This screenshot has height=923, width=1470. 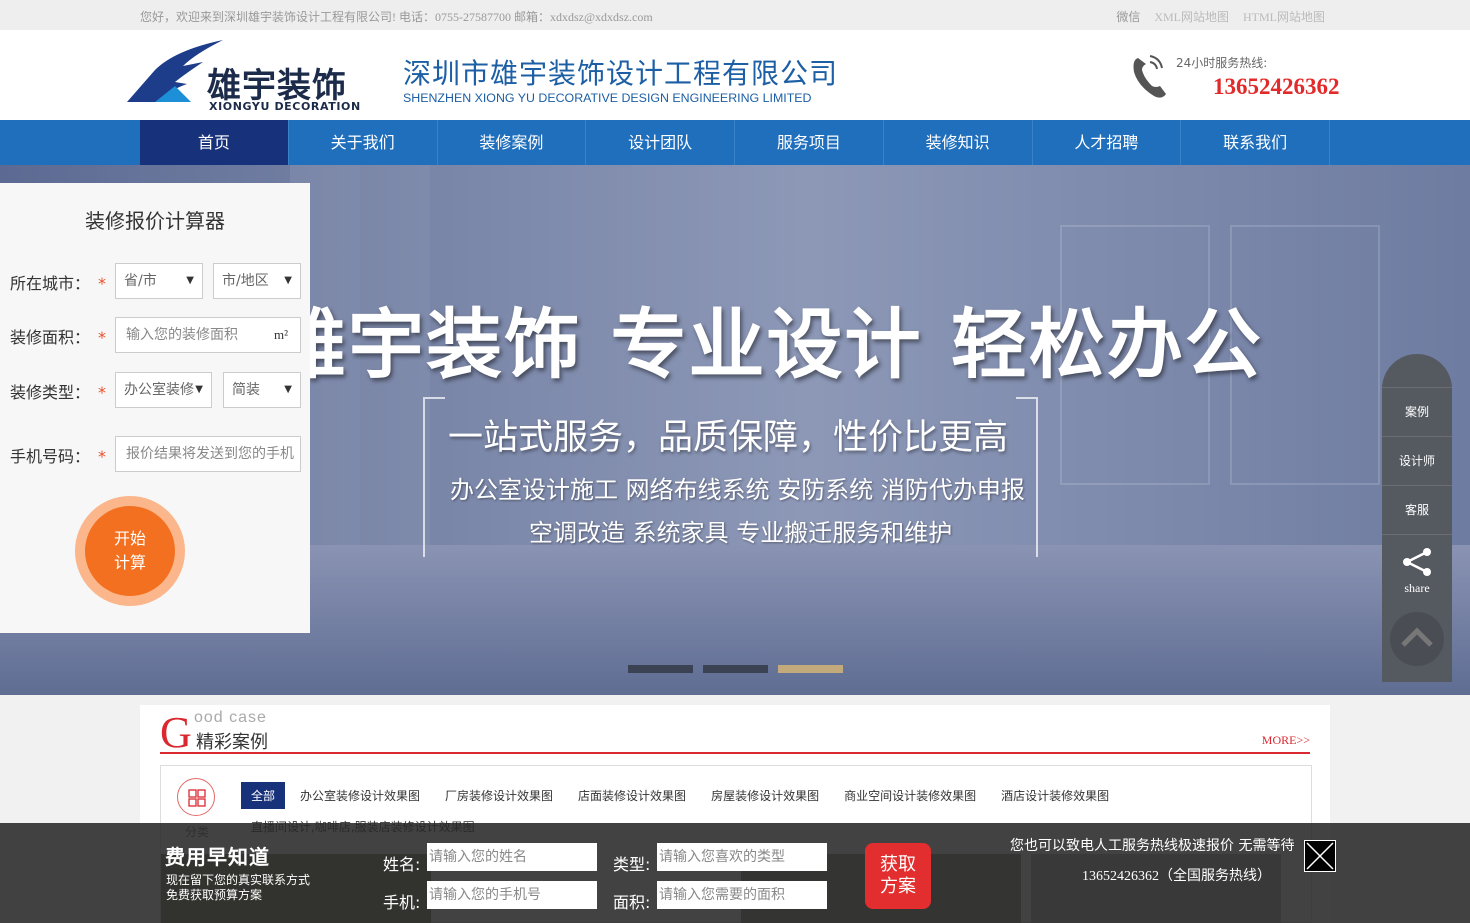 I want to click on logo: 雄宇装饰 XIONGYU DECORATION, so click(x=250, y=76).